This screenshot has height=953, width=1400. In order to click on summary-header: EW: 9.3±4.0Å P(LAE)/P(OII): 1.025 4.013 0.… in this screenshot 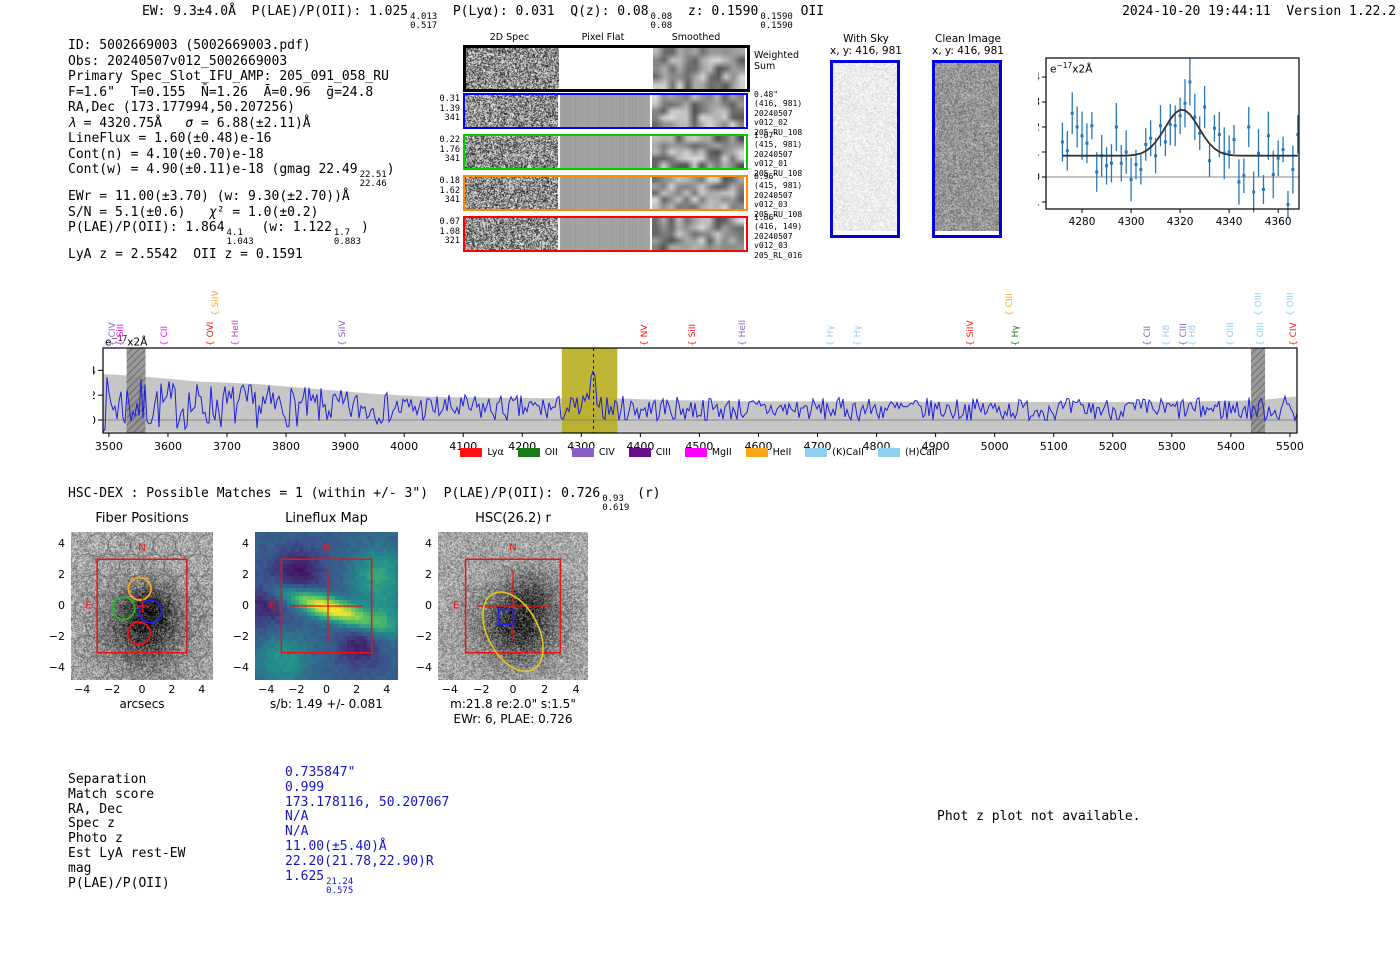, I will do `click(483, 17)`.